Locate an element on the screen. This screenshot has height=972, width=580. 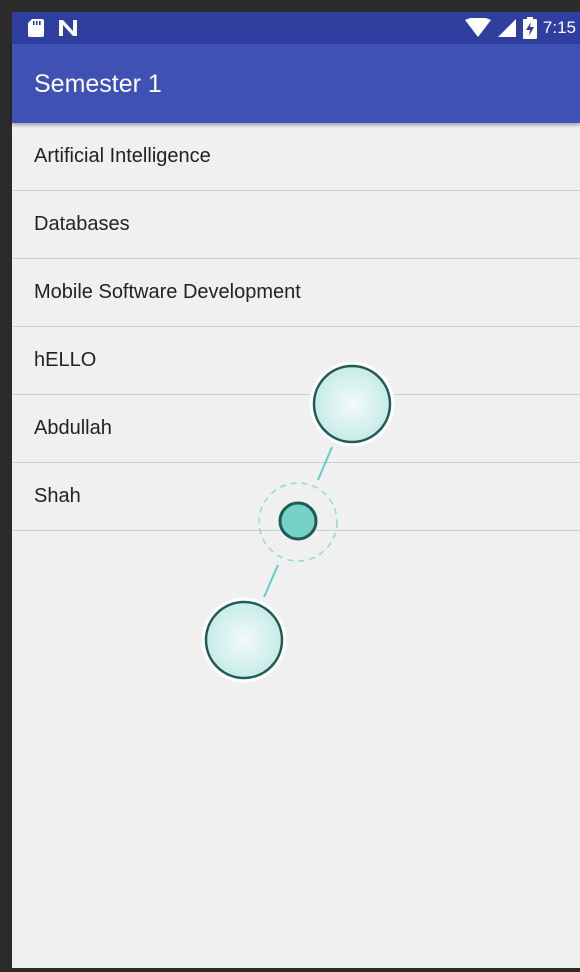
list-item-label: Databases is located at coordinates (82, 224).